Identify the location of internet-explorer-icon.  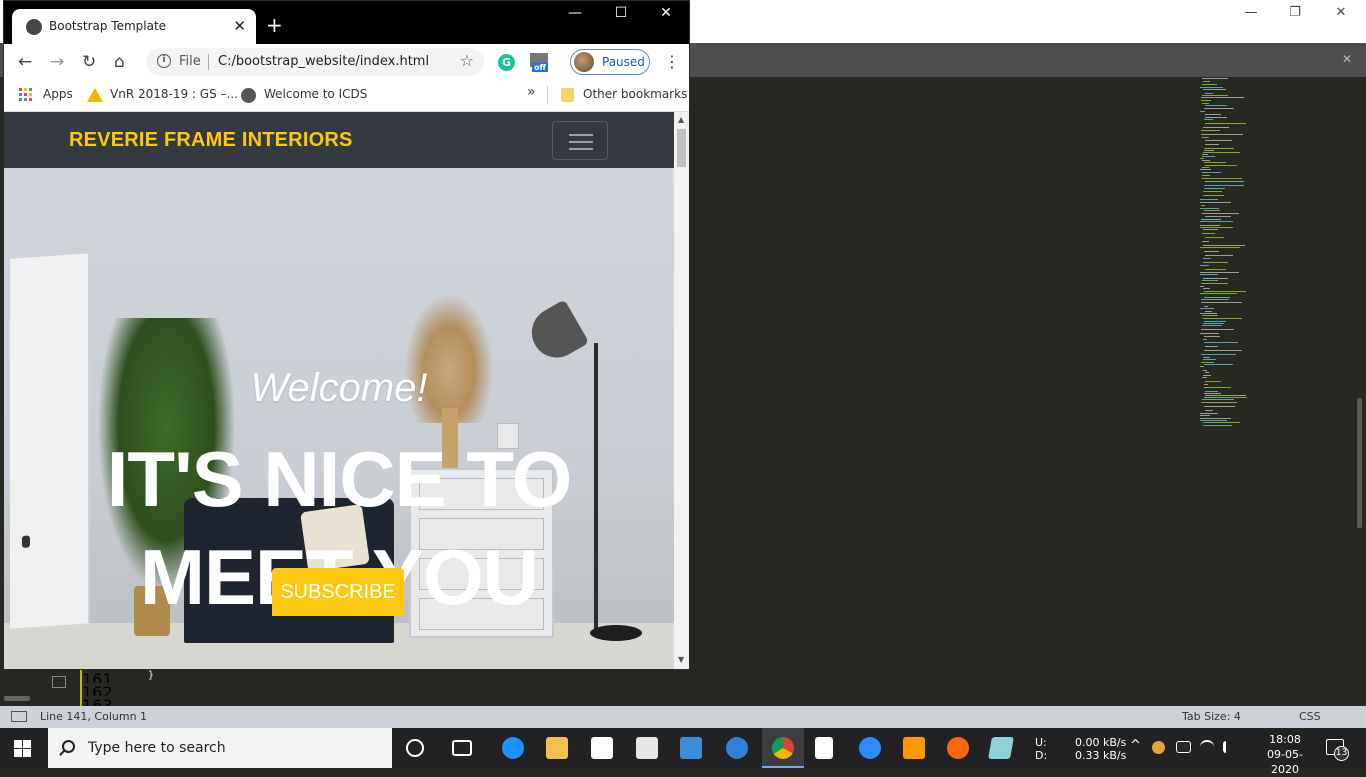
(737, 748).